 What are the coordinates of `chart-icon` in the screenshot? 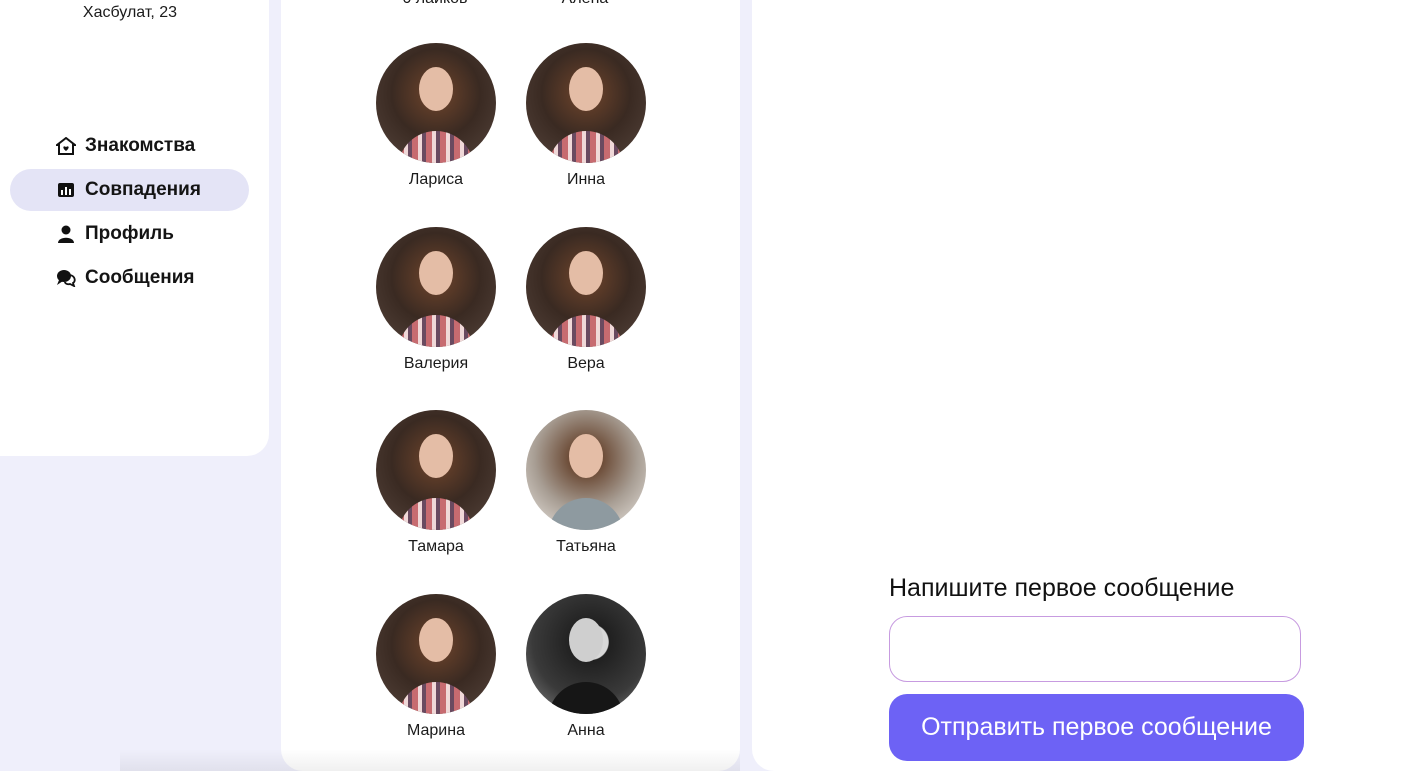 It's located at (66, 190).